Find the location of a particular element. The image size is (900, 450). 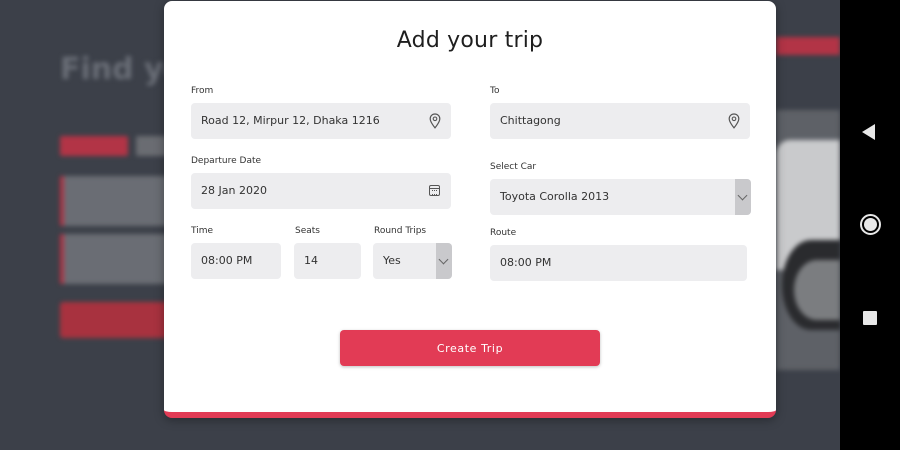

back-icon is located at coordinates (868, 132).